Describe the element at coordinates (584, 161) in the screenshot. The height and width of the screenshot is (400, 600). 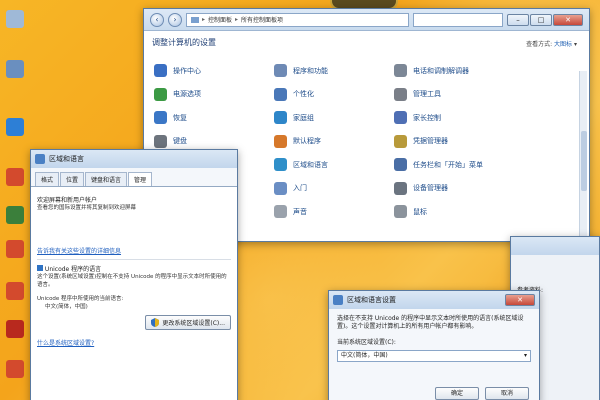
I see `scrollbar-thumb` at that location.